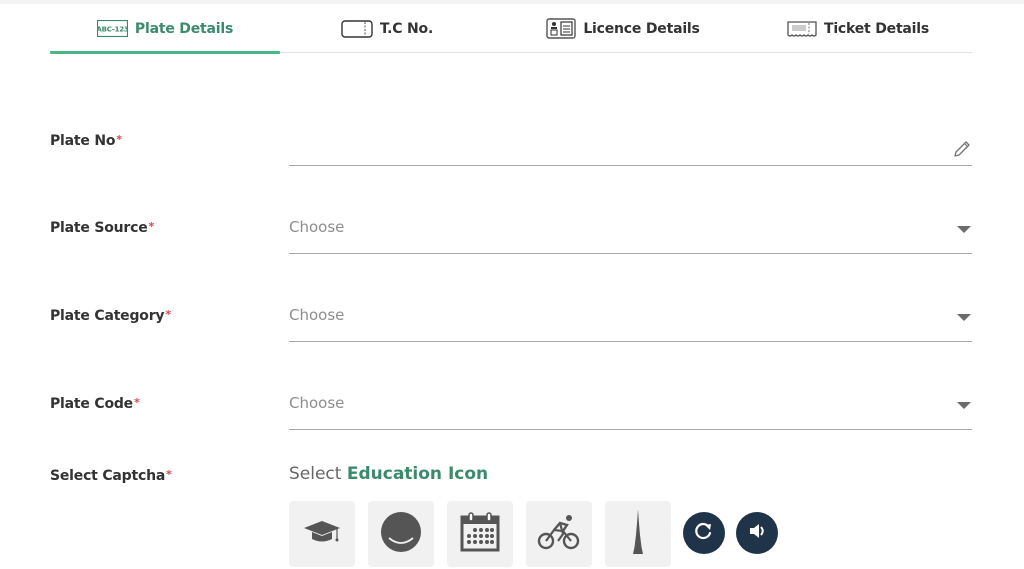 The height and width of the screenshot is (569, 1024). I want to click on plate-source-label: Plate Source*, so click(102, 228).